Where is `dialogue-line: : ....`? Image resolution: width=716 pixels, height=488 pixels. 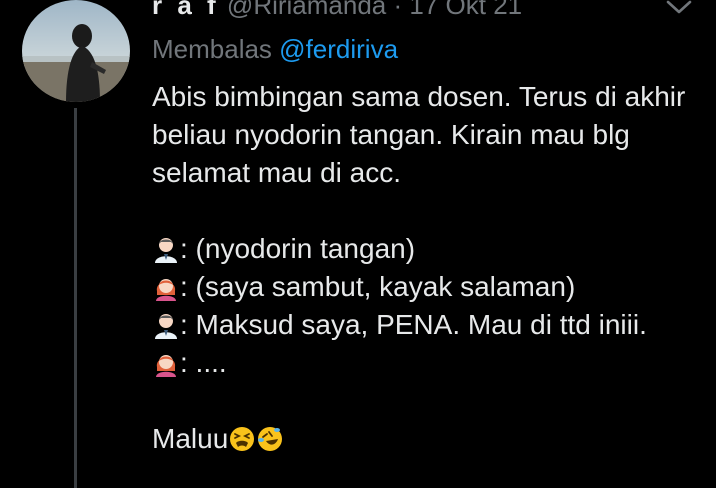 dialogue-line: : .... is located at coordinates (428, 363).